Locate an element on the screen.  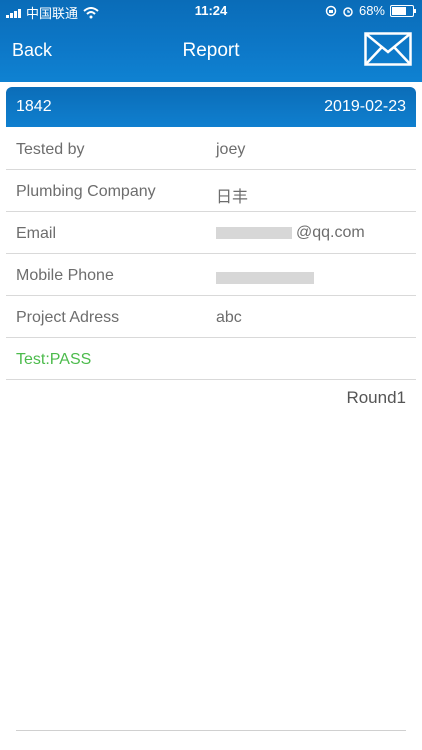
page-title: Report is located at coordinates (211, 50).